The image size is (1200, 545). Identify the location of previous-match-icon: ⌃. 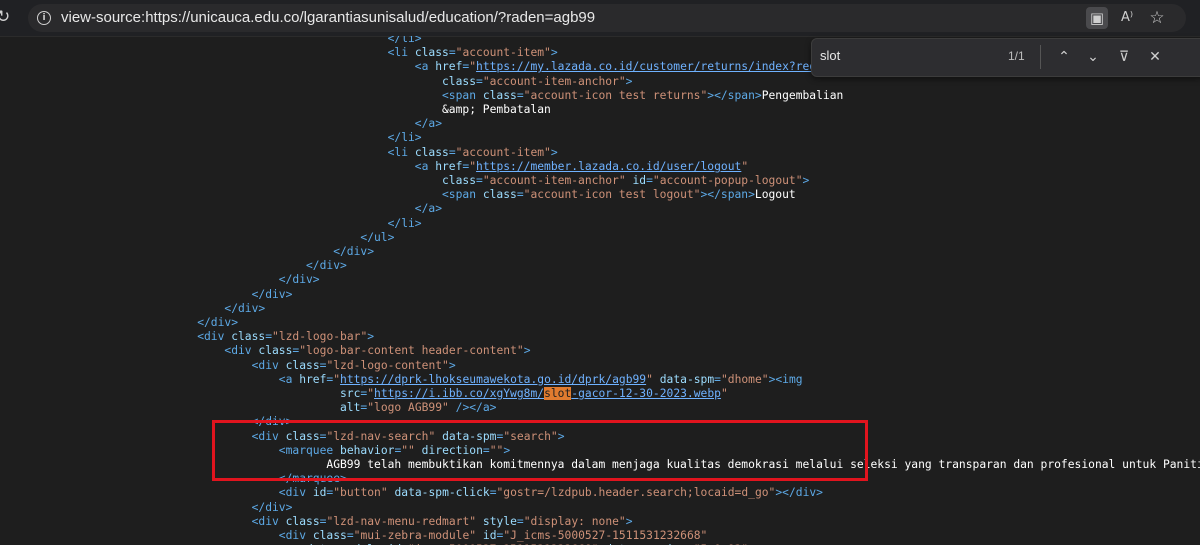
(1064, 57).